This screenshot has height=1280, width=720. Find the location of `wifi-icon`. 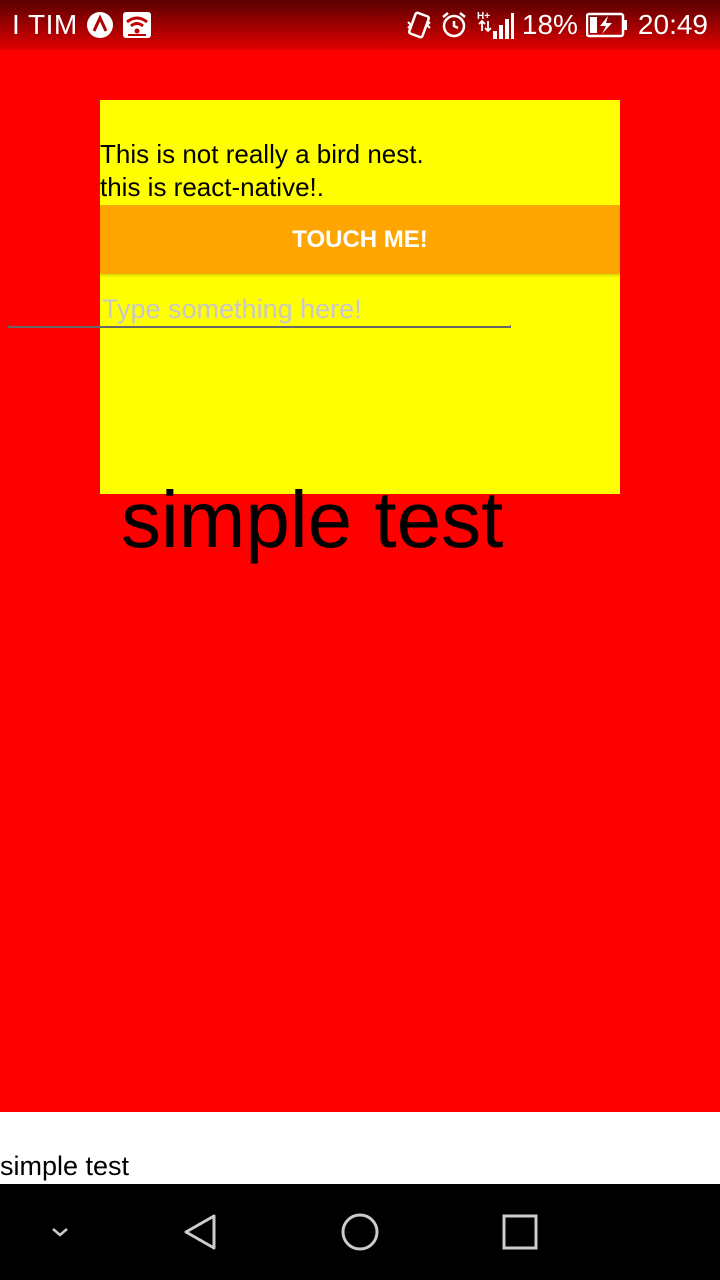

wifi-icon is located at coordinates (137, 25).